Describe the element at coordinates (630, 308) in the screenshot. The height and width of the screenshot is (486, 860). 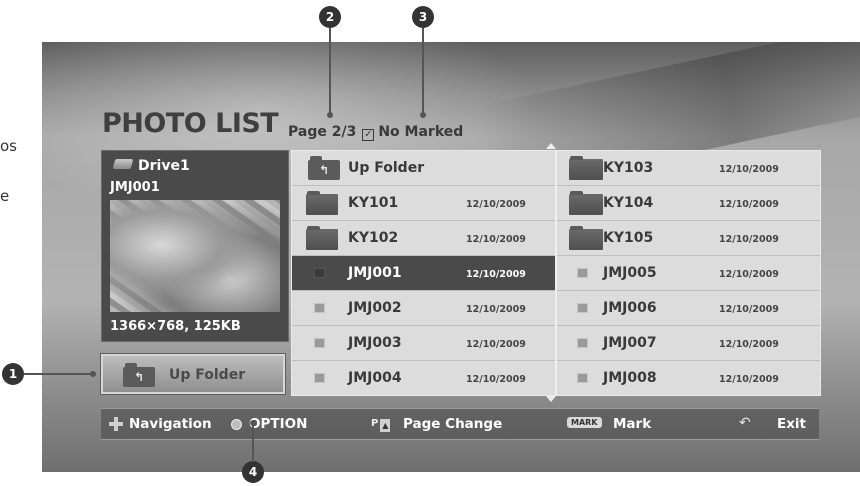
I see `file-name: JMJ006` at that location.